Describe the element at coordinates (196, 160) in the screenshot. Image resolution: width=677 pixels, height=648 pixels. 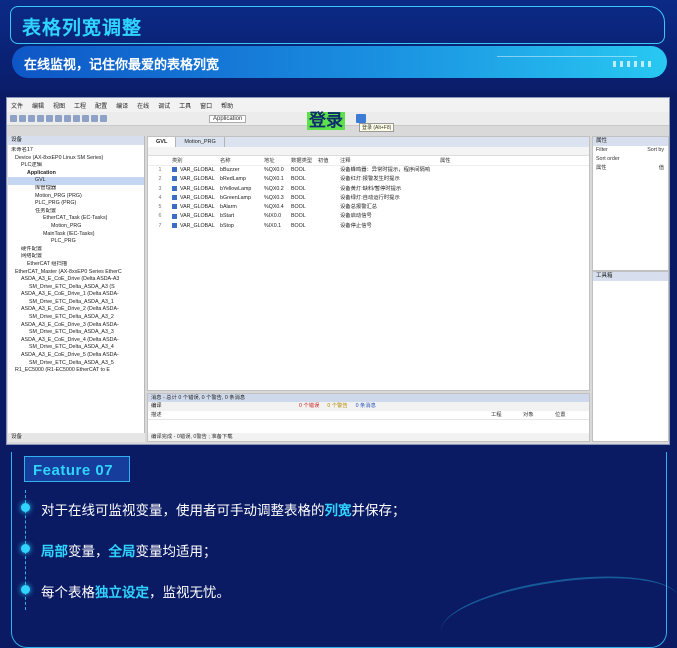
I see `col-header-category: 类别` at that location.